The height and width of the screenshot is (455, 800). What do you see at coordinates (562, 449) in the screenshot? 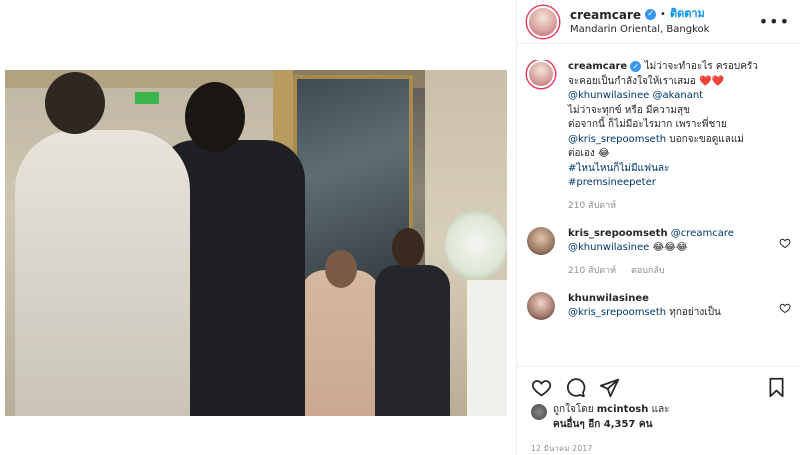
I see `post-date: 12 มีนาคม 2017` at bounding box center [562, 449].